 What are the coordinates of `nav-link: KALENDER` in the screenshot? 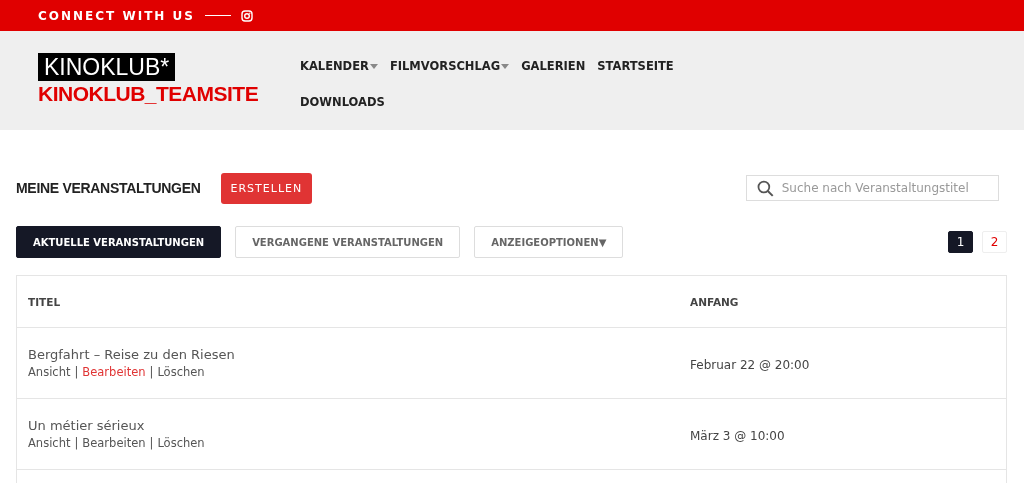 It's located at (339, 66).